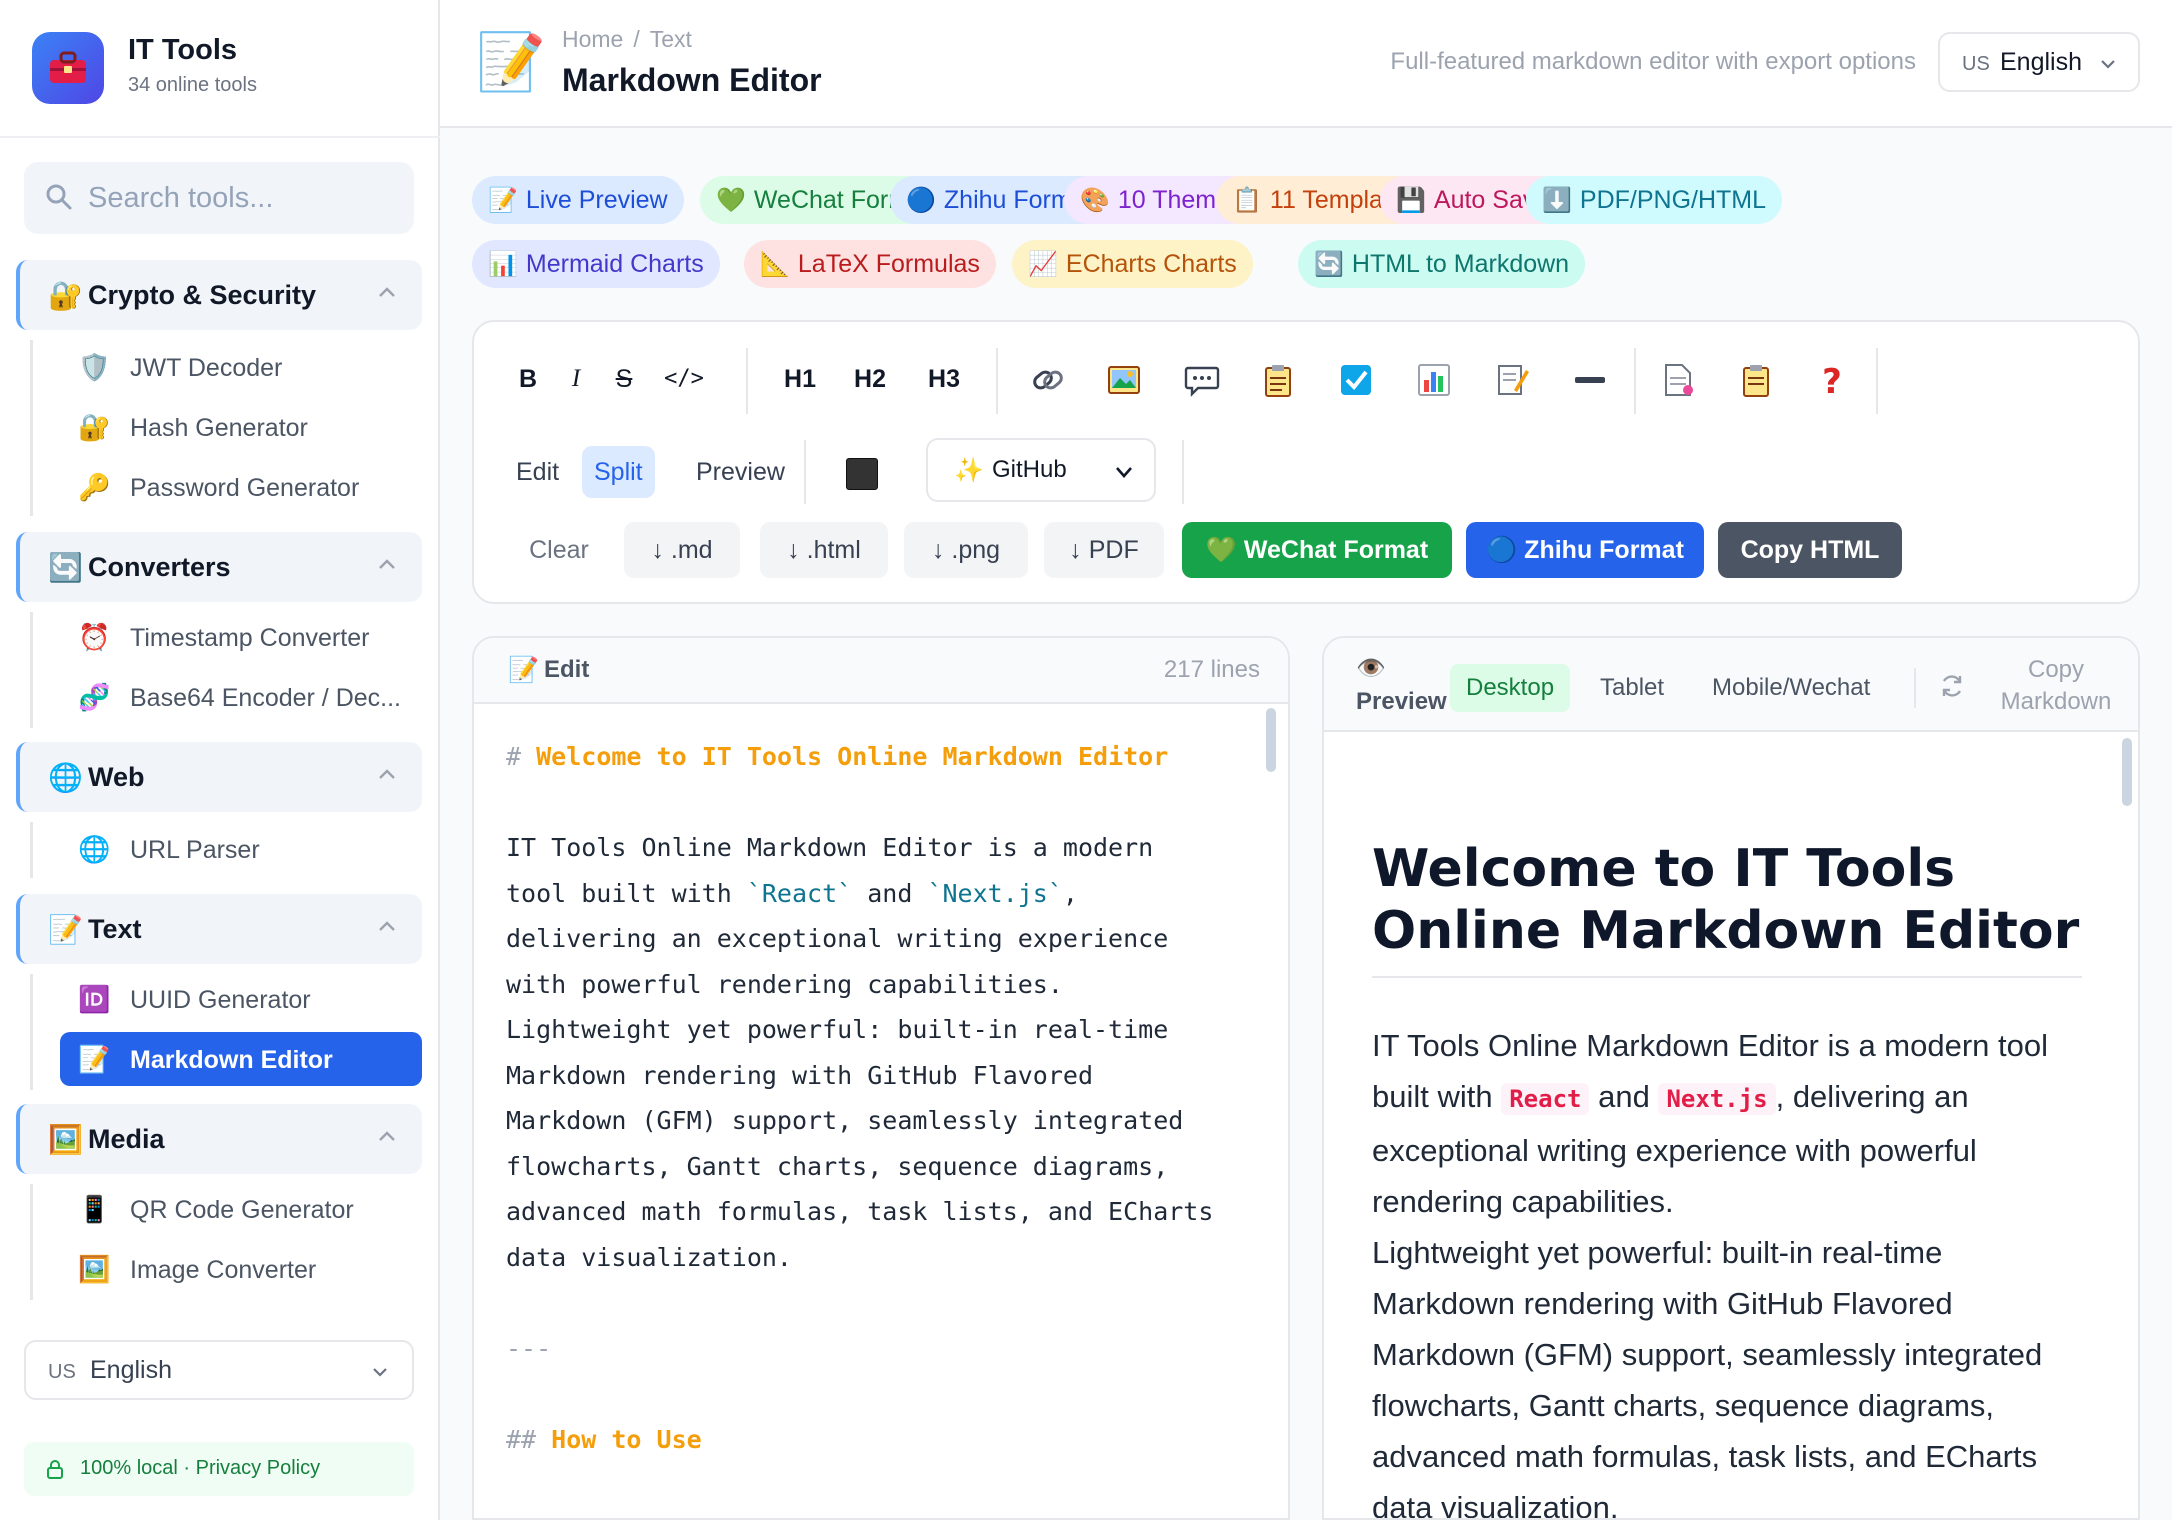 This screenshot has height=1520, width=2172. I want to click on app-subtitle: 34 online tools, so click(192, 85).